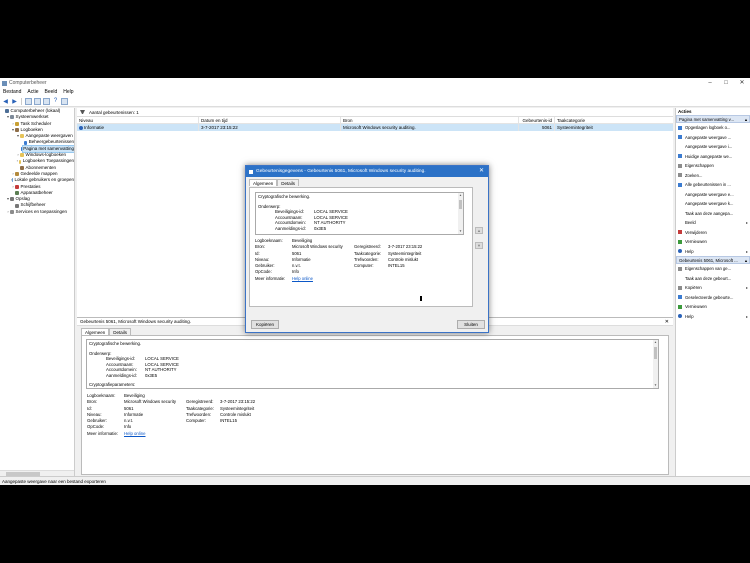 This screenshot has width=750, height=563. Describe the element at coordinates (537, 120) in the screenshot. I see `column-event-id: Gebeurtenis-id` at that location.